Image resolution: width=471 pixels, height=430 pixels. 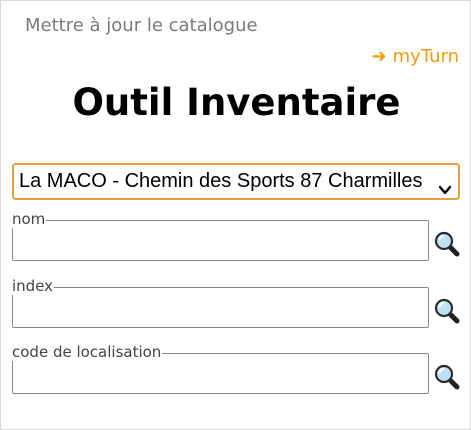 I want to click on location-code-input, so click(x=221, y=374).